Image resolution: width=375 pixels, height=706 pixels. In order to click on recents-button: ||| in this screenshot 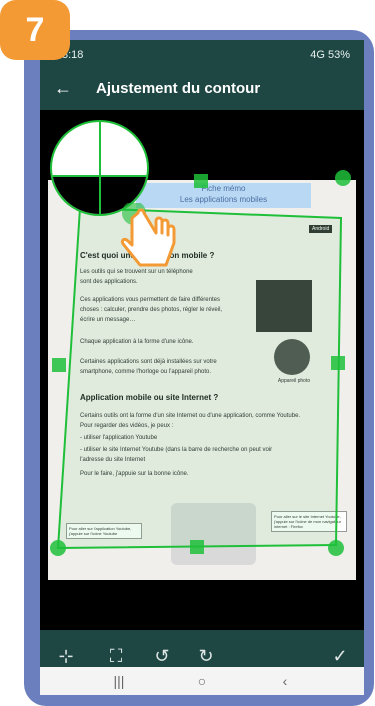, I will do `click(119, 681)`.